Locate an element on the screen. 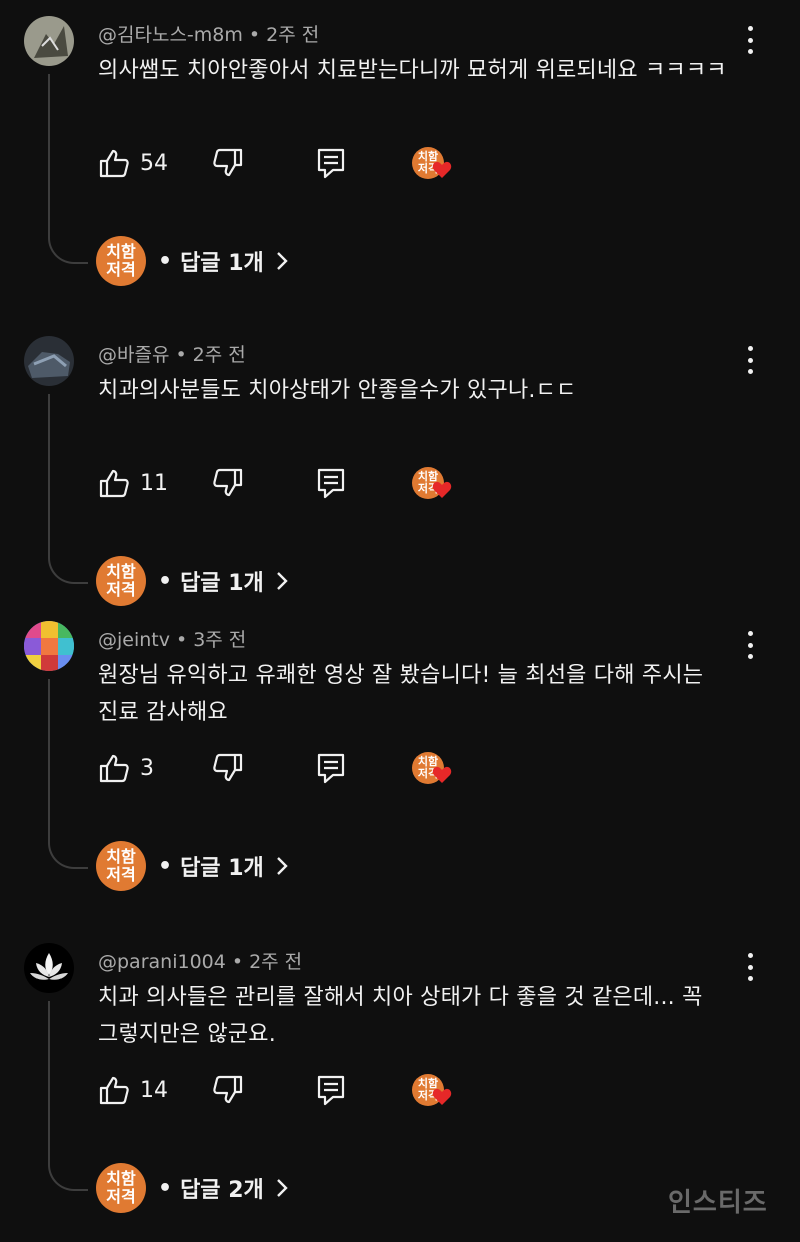 This screenshot has height=1242, width=800. like-button: 3 is located at coordinates (126, 768).